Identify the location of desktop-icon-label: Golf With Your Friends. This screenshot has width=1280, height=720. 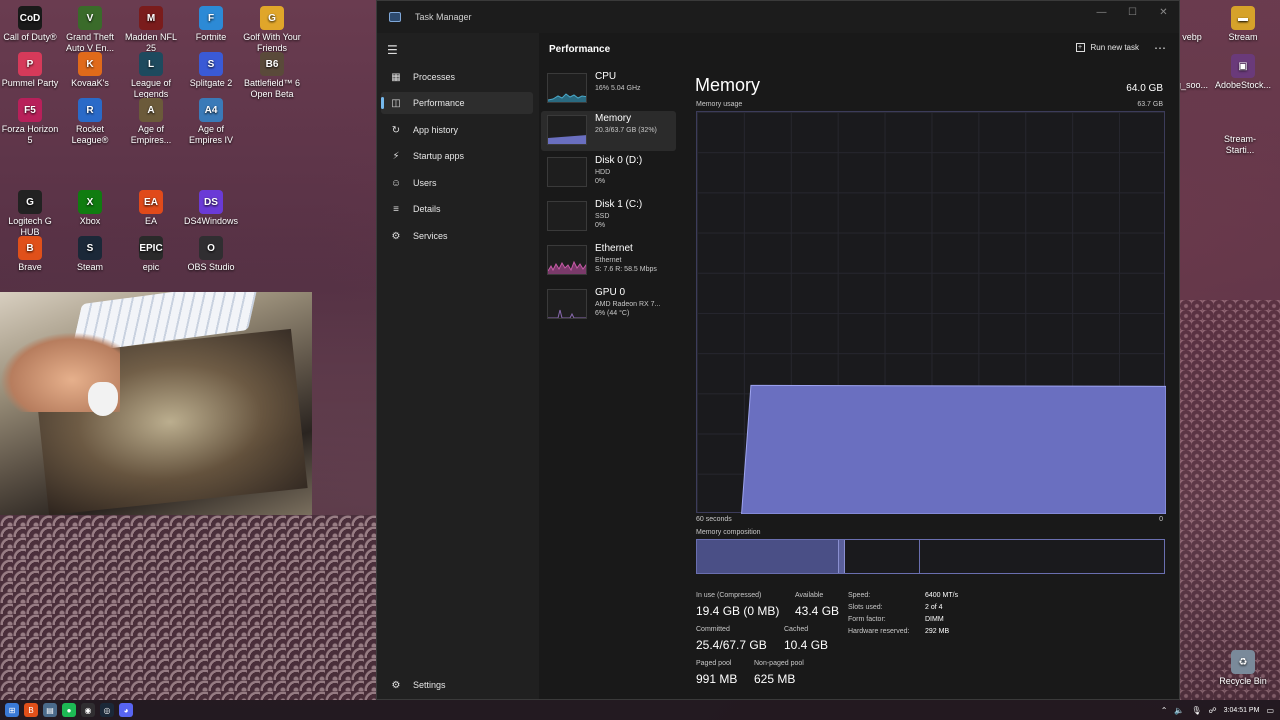
(272, 42).